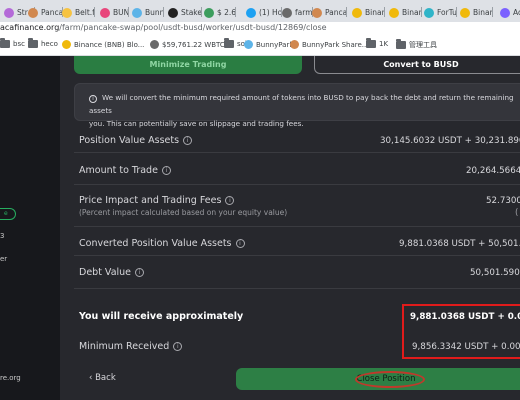 The width and height of the screenshot is (520, 400). Describe the element at coordinates (188, 65) in the screenshot. I see `minimize-trading-button: Minimize Trading` at that location.